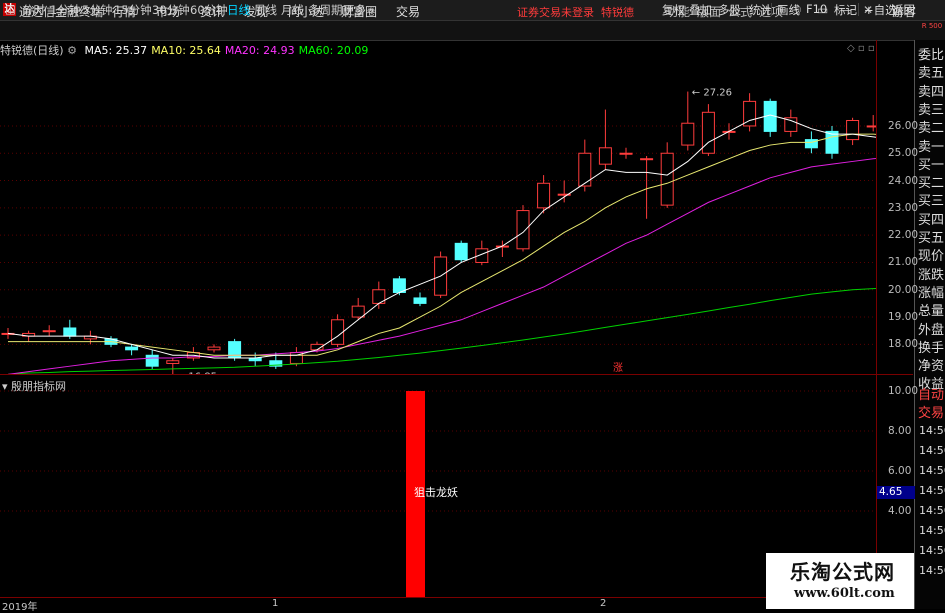  I want to click on ma60-line, so click(441, 331).